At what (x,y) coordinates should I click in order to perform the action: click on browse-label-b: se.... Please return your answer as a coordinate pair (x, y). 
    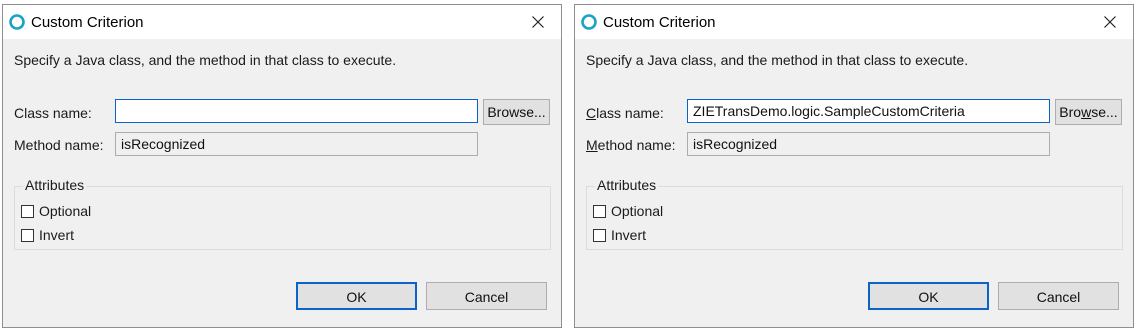
    Looking at the image, I should click on (1104, 112).